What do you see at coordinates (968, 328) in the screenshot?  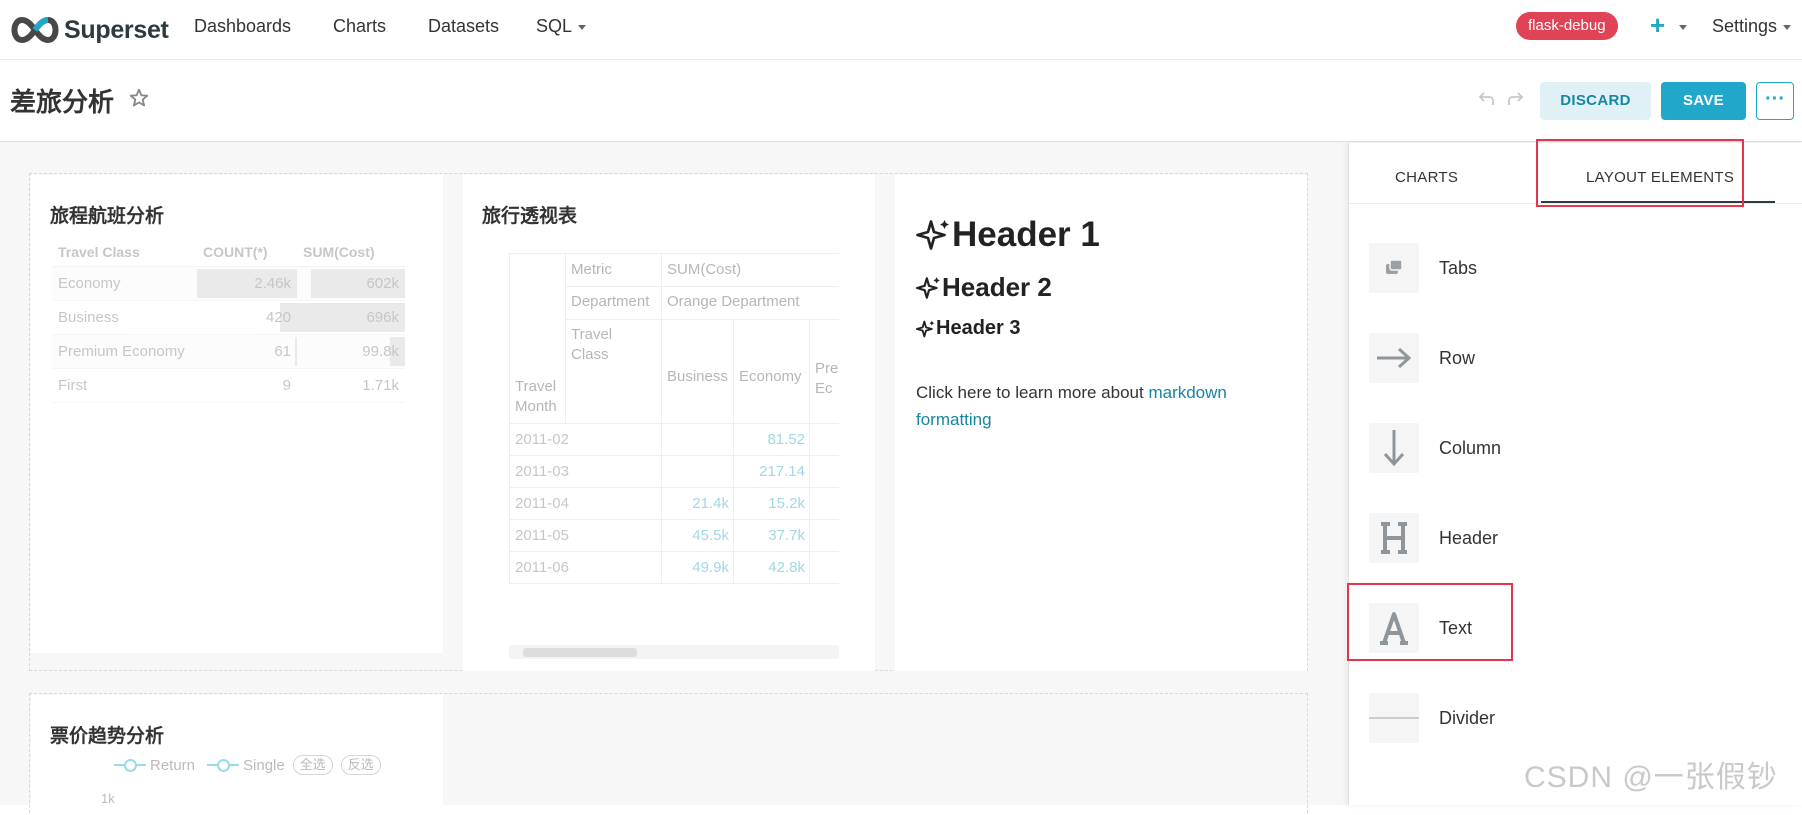 I see `markdown-header-3: Header 3` at bounding box center [968, 328].